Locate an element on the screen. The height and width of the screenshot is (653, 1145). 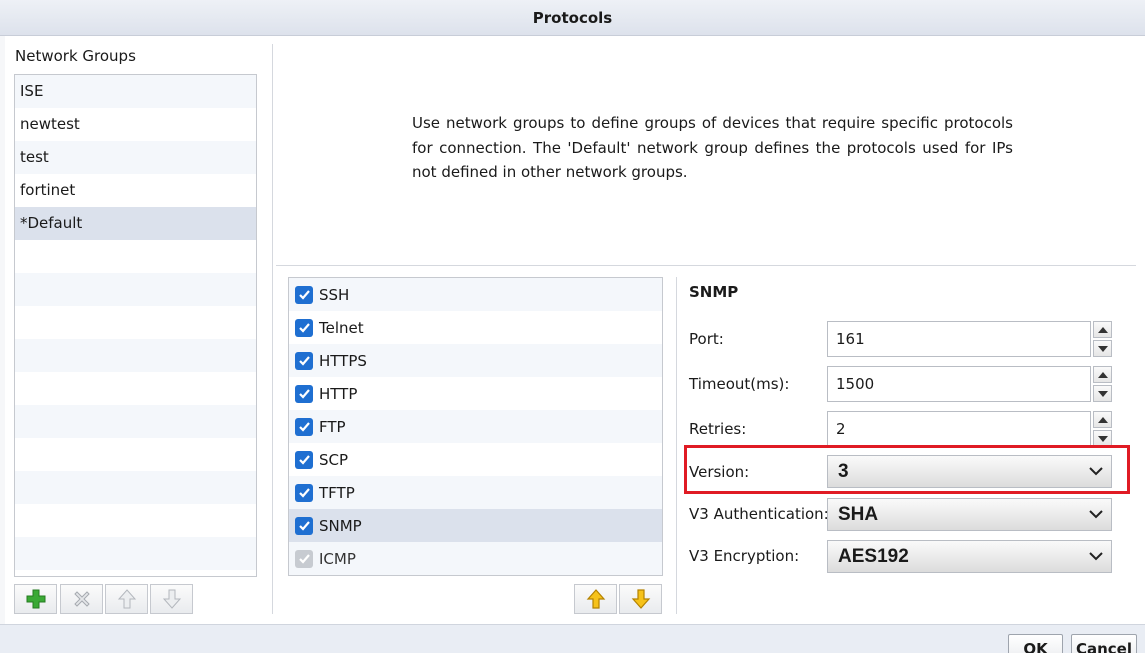
dialog-footer is located at coordinates (572, 638).